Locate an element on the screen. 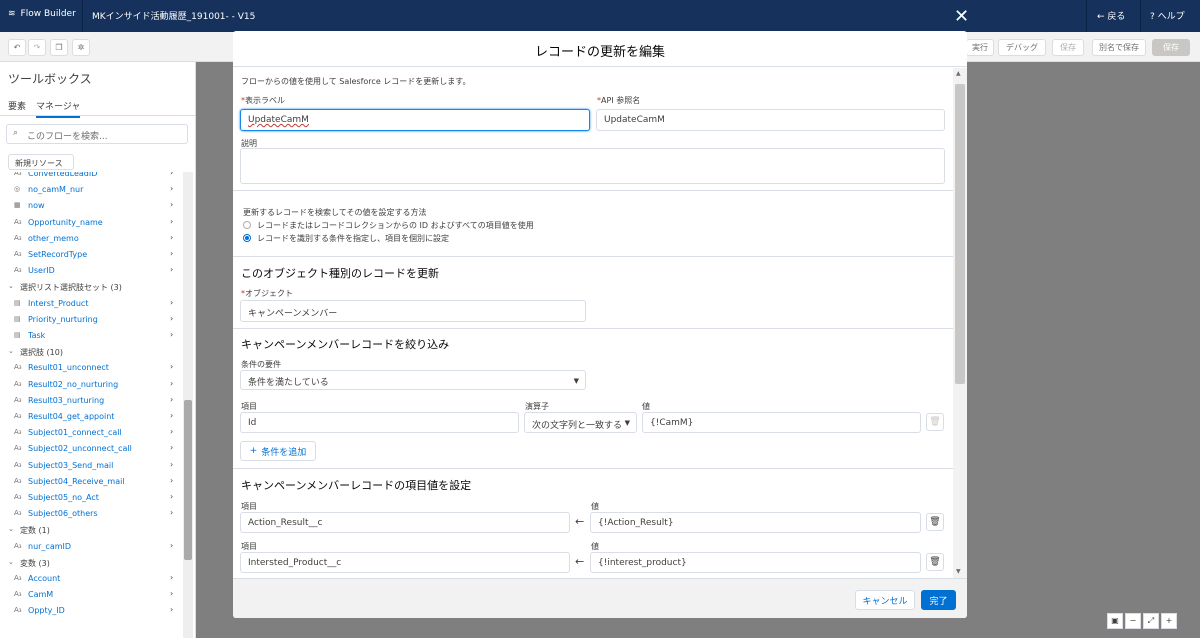 The width and height of the screenshot is (1200, 638). cancel-button: キャンセル is located at coordinates (885, 600).